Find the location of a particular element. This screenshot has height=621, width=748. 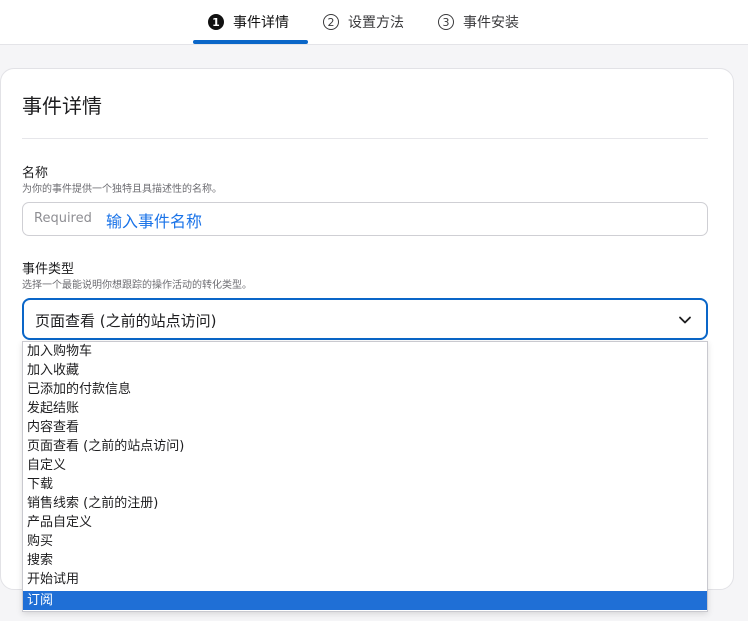

dropdown-option: 购买 is located at coordinates (365, 541).